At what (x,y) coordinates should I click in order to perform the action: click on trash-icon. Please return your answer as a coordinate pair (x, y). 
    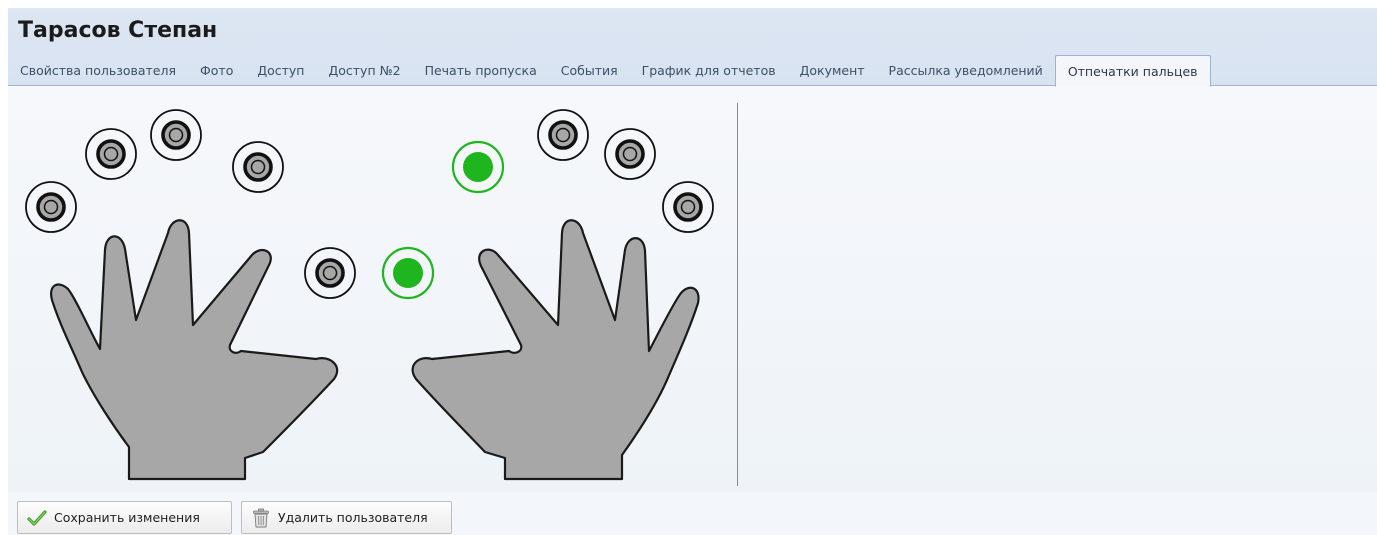
    Looking at the image, I should click on (261, 518).